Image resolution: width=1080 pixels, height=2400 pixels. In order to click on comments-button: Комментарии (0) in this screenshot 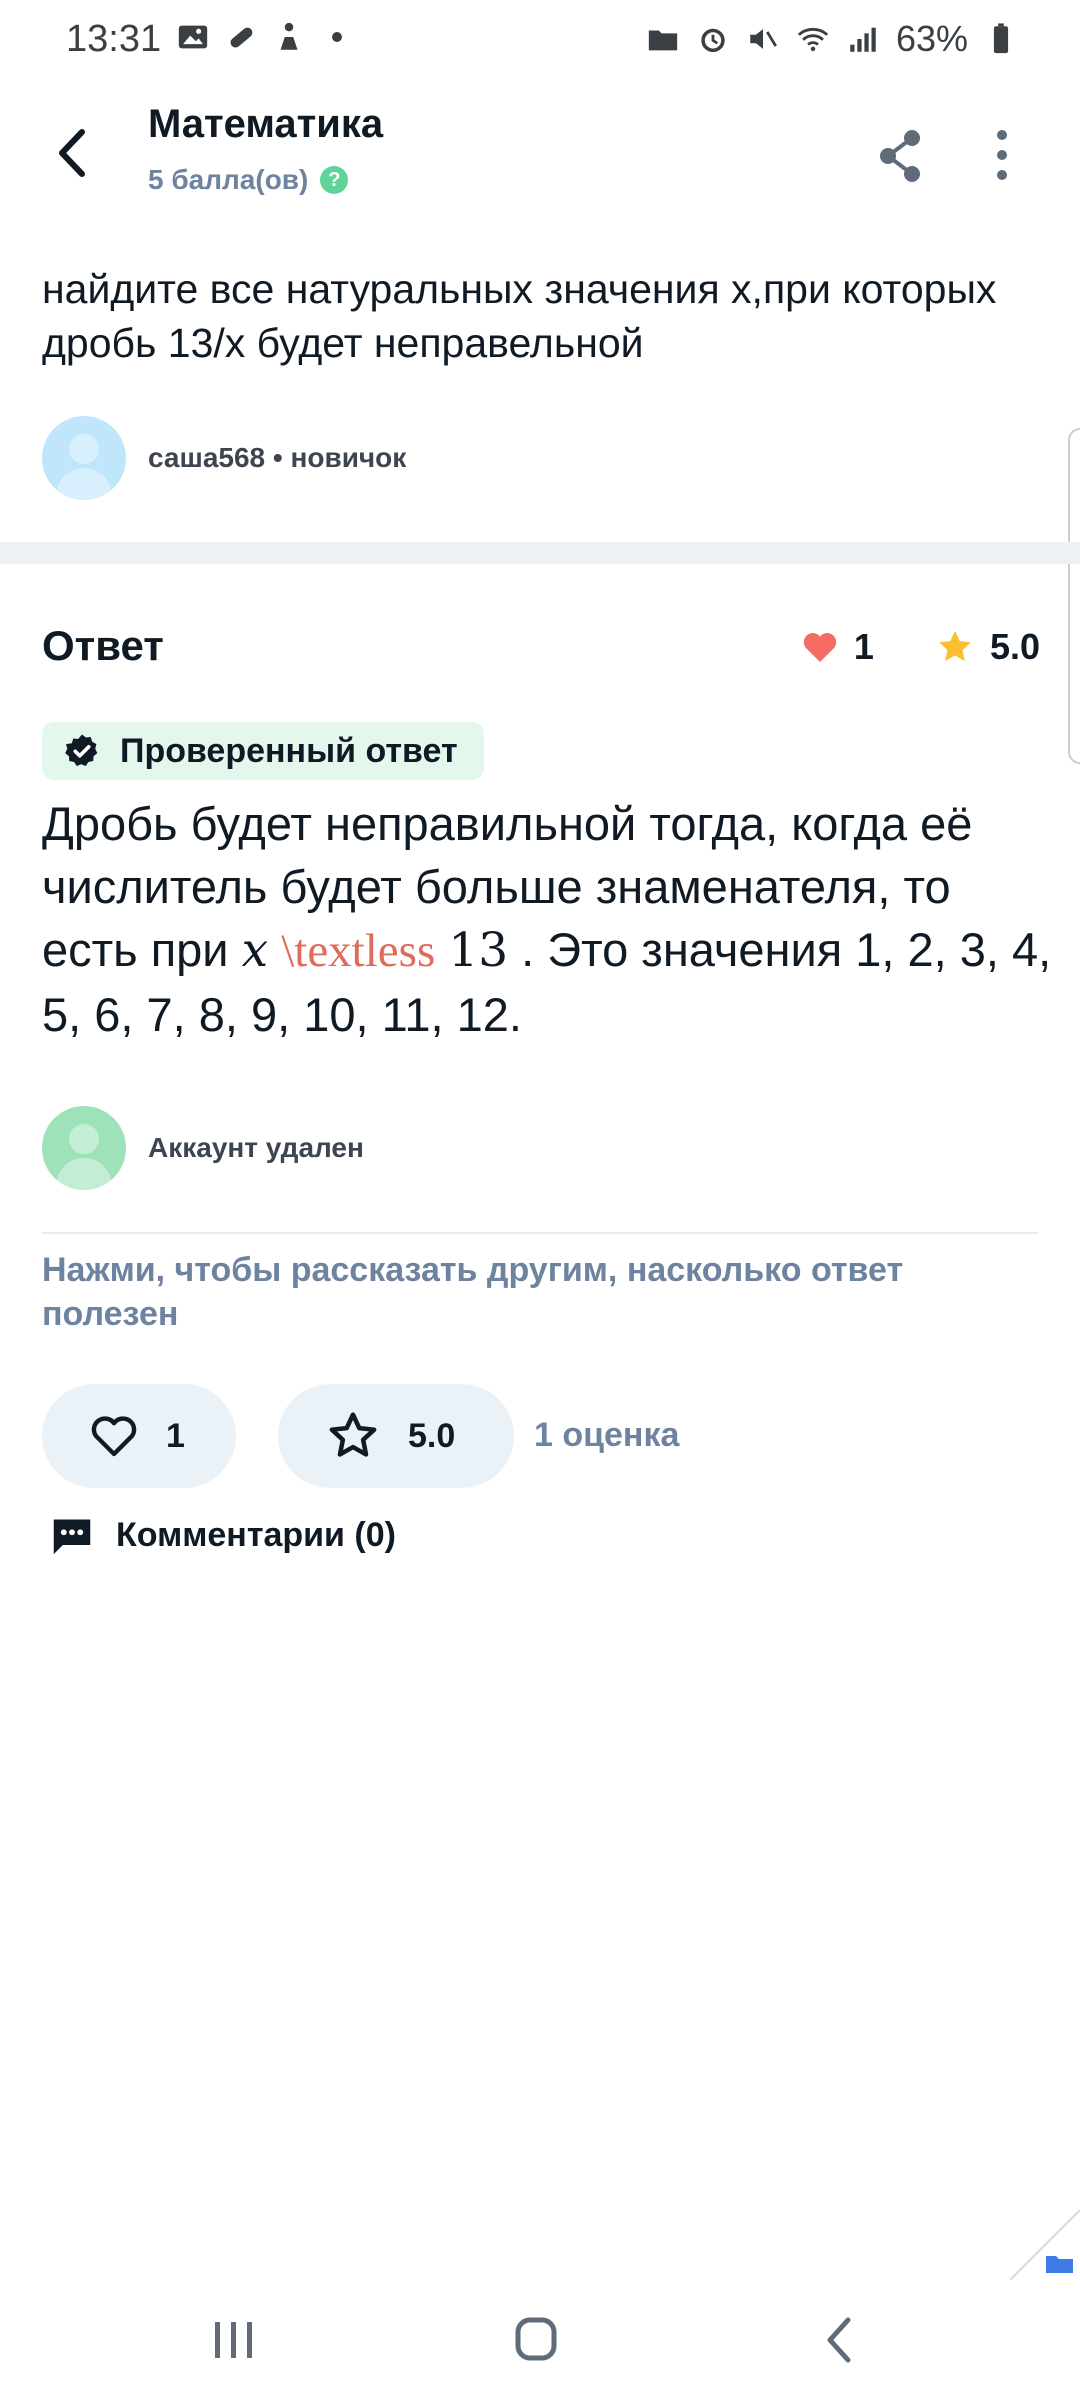, I will do `click(223, 1535)`.